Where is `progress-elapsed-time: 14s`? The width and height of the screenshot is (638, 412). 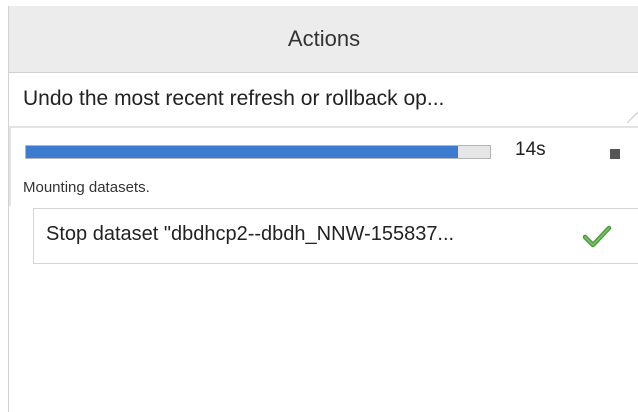
progress-elapsed-time: 14s is located at coordinates (530, 149).